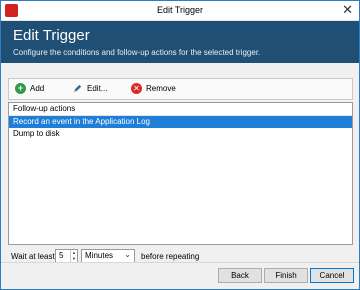 This screenshot has width=360, height=290. I want to click on remove-button: ✕ Remove, so click(153, 88).